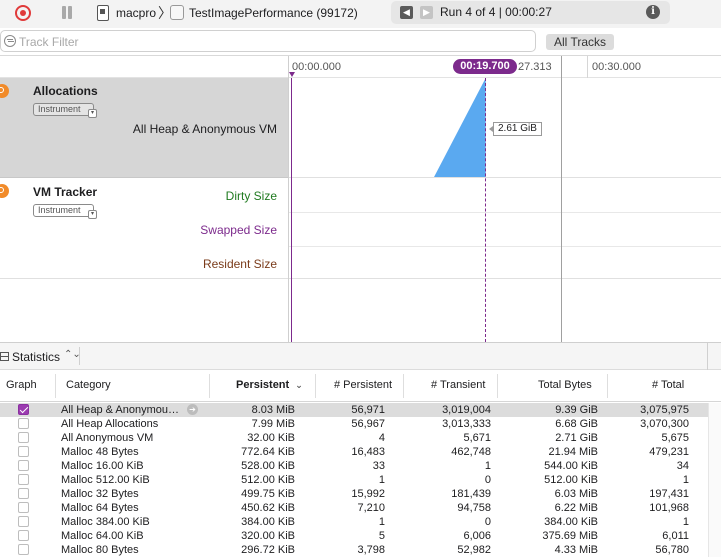 Image resolution: width=721 pixels, height=557 pixels. What do you see at coordinates (406, 12) in the screenshot?
I see `previous-run-button: ◀` at bounding box center [406, 12].